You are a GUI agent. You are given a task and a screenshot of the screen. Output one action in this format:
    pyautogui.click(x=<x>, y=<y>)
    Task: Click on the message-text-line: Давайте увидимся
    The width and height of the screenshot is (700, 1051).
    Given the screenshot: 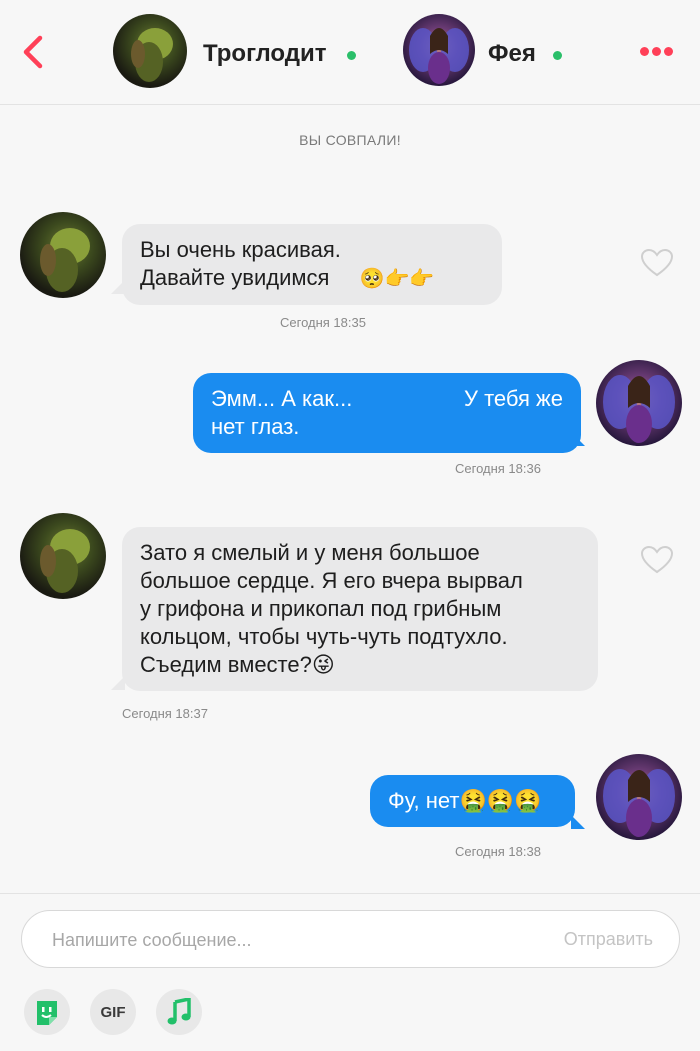 What is the action you would take?
    pyautogui.click(x=235, y=277)
    